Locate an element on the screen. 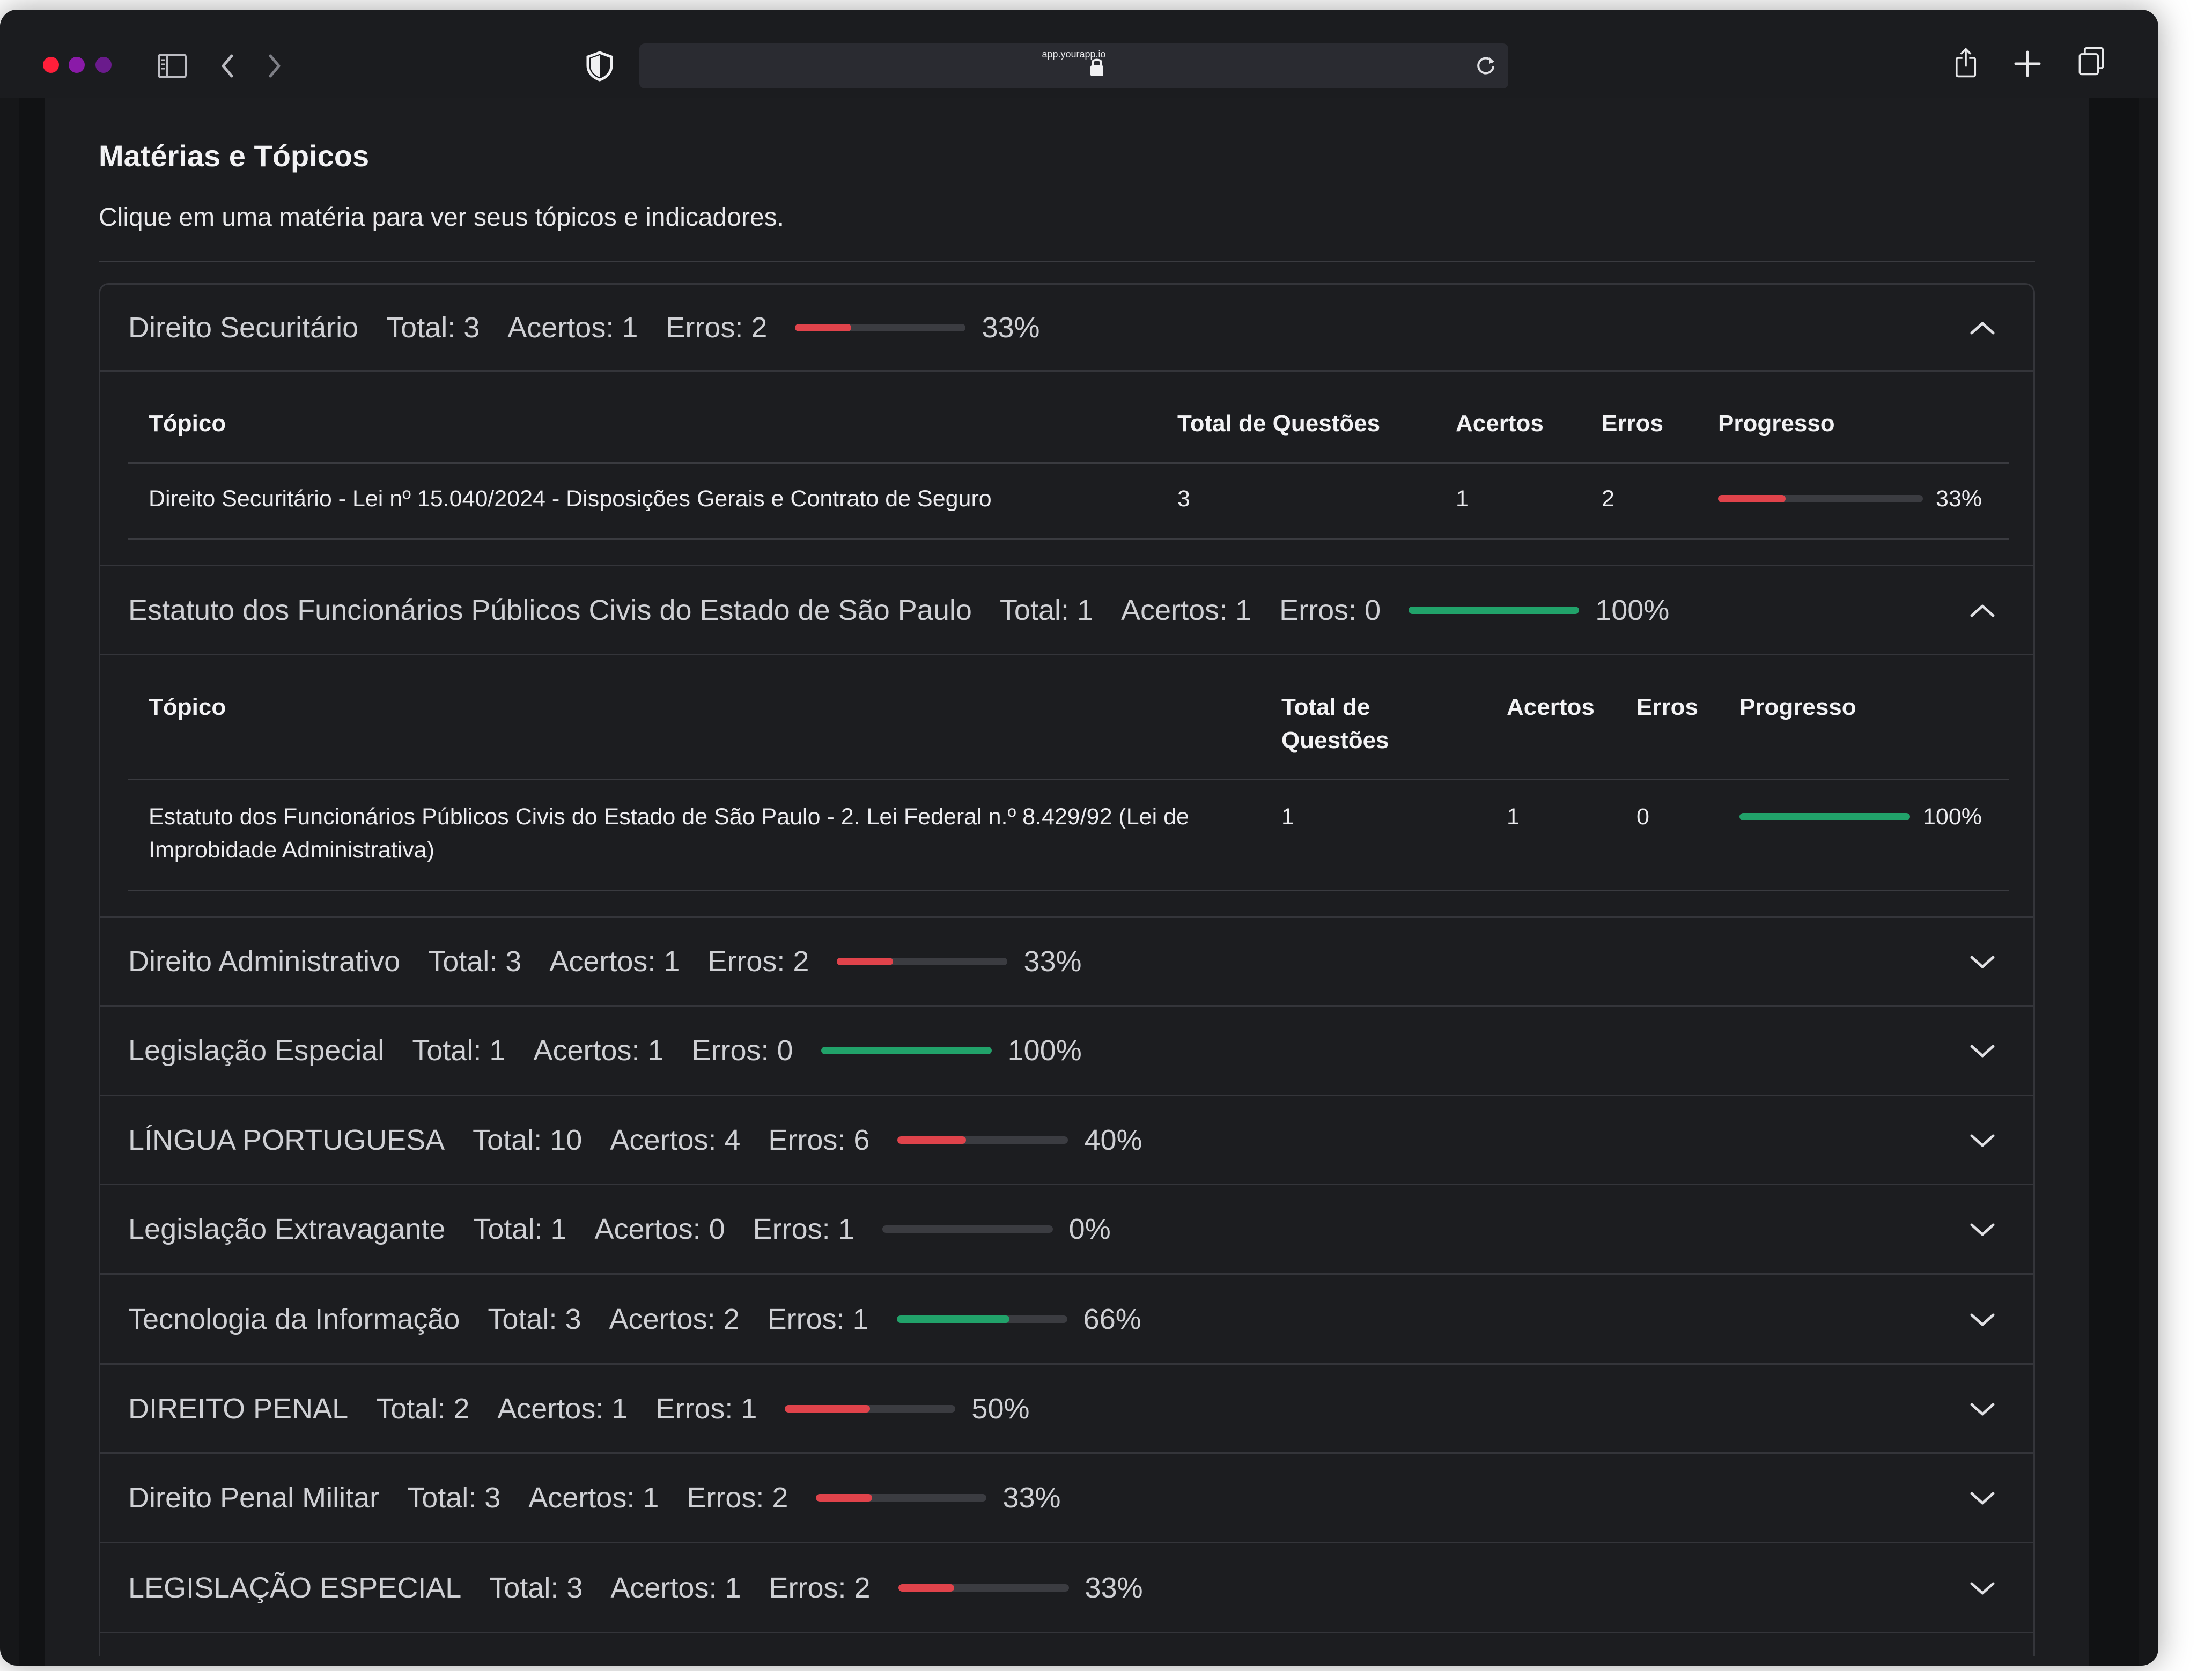  subject-name: Tecnologia da Informação is located at coordinates (294, 1319).